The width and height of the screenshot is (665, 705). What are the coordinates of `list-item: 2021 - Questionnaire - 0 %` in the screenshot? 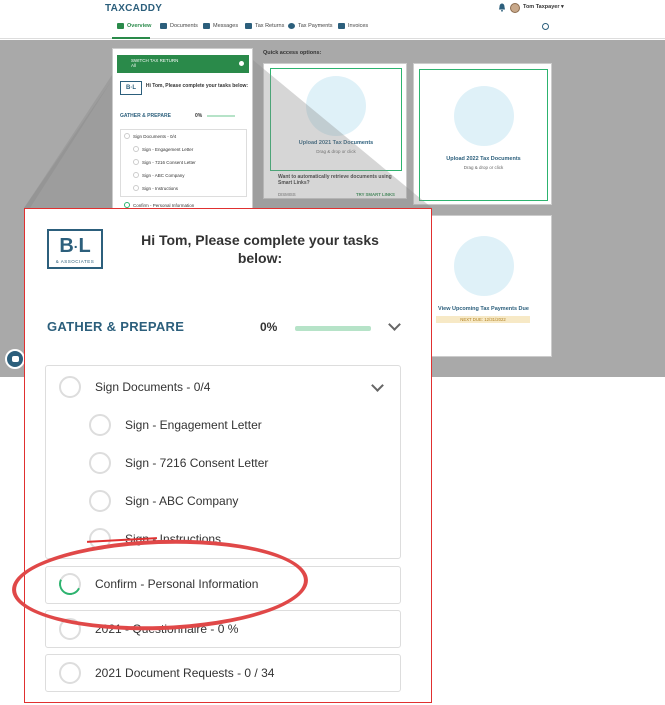 It's located at (148, 629).